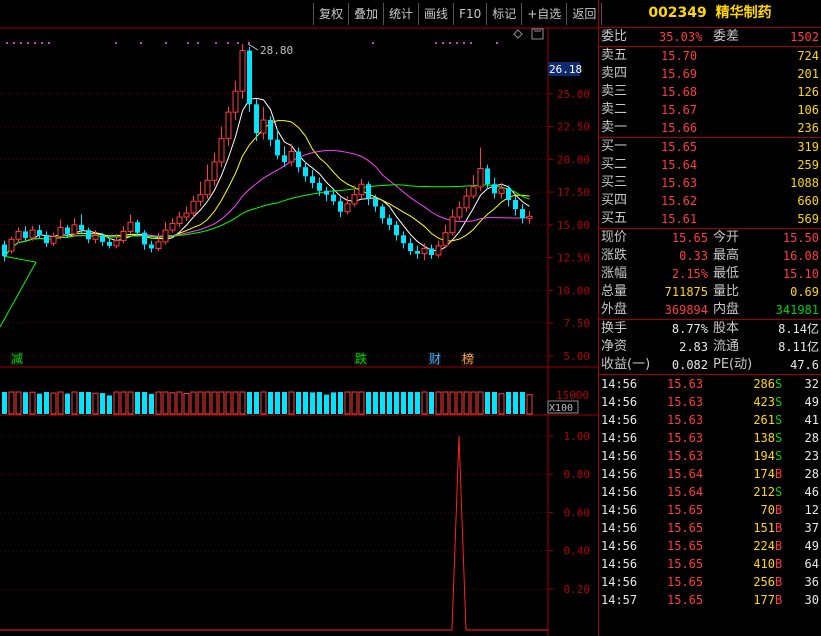 The height and width of the screenshot is (636, 821). I want to click on event-label-3: 榜, so click(468, 358).